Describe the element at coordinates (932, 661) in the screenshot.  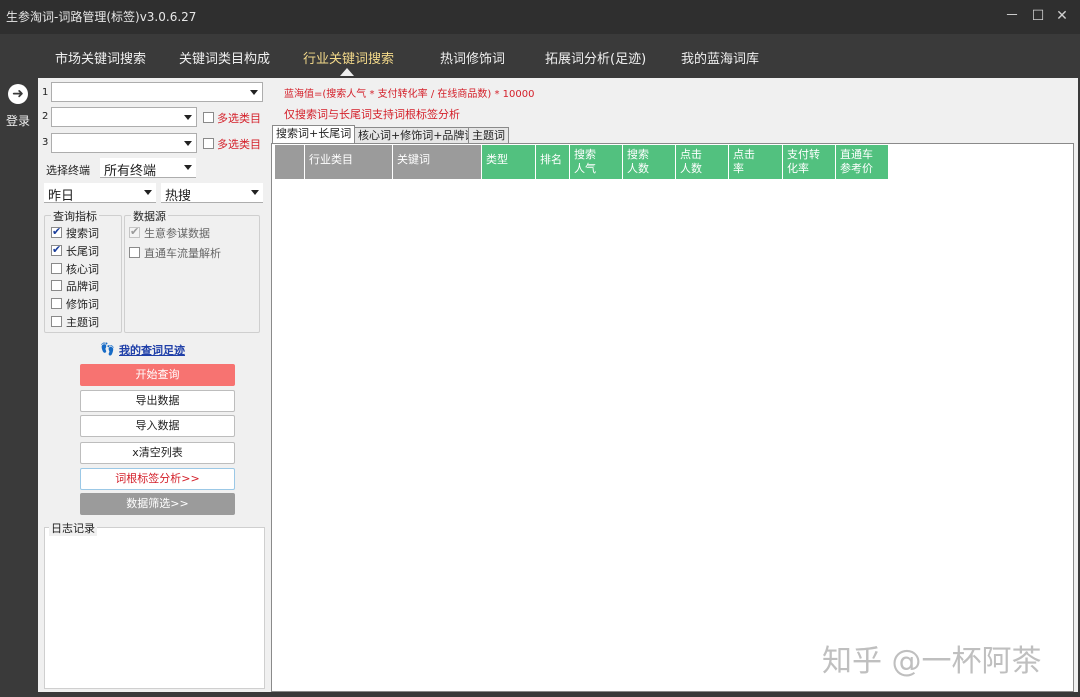
I see `watermark: 知乎 @一杯阿茶` at that location.